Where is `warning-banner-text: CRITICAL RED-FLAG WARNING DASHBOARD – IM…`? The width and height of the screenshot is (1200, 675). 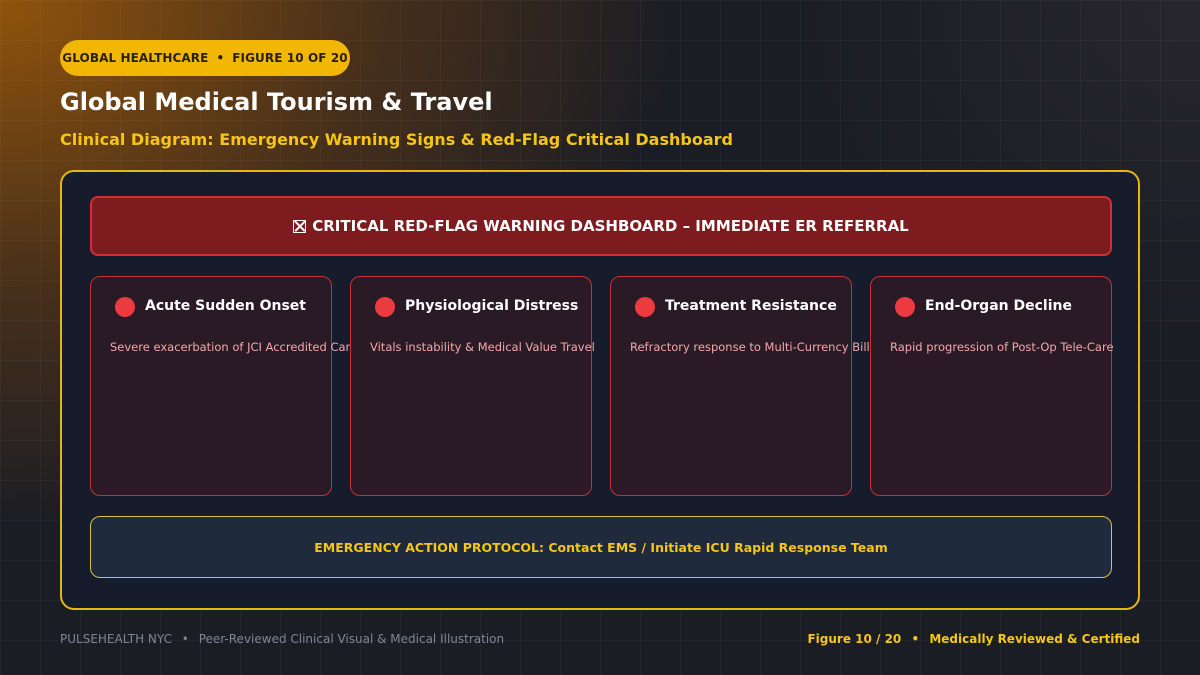
warning-banner-text: CRITICAL RED-FLAG WARNING DASHBOARD – IM… is located at coordinates (610, 226).